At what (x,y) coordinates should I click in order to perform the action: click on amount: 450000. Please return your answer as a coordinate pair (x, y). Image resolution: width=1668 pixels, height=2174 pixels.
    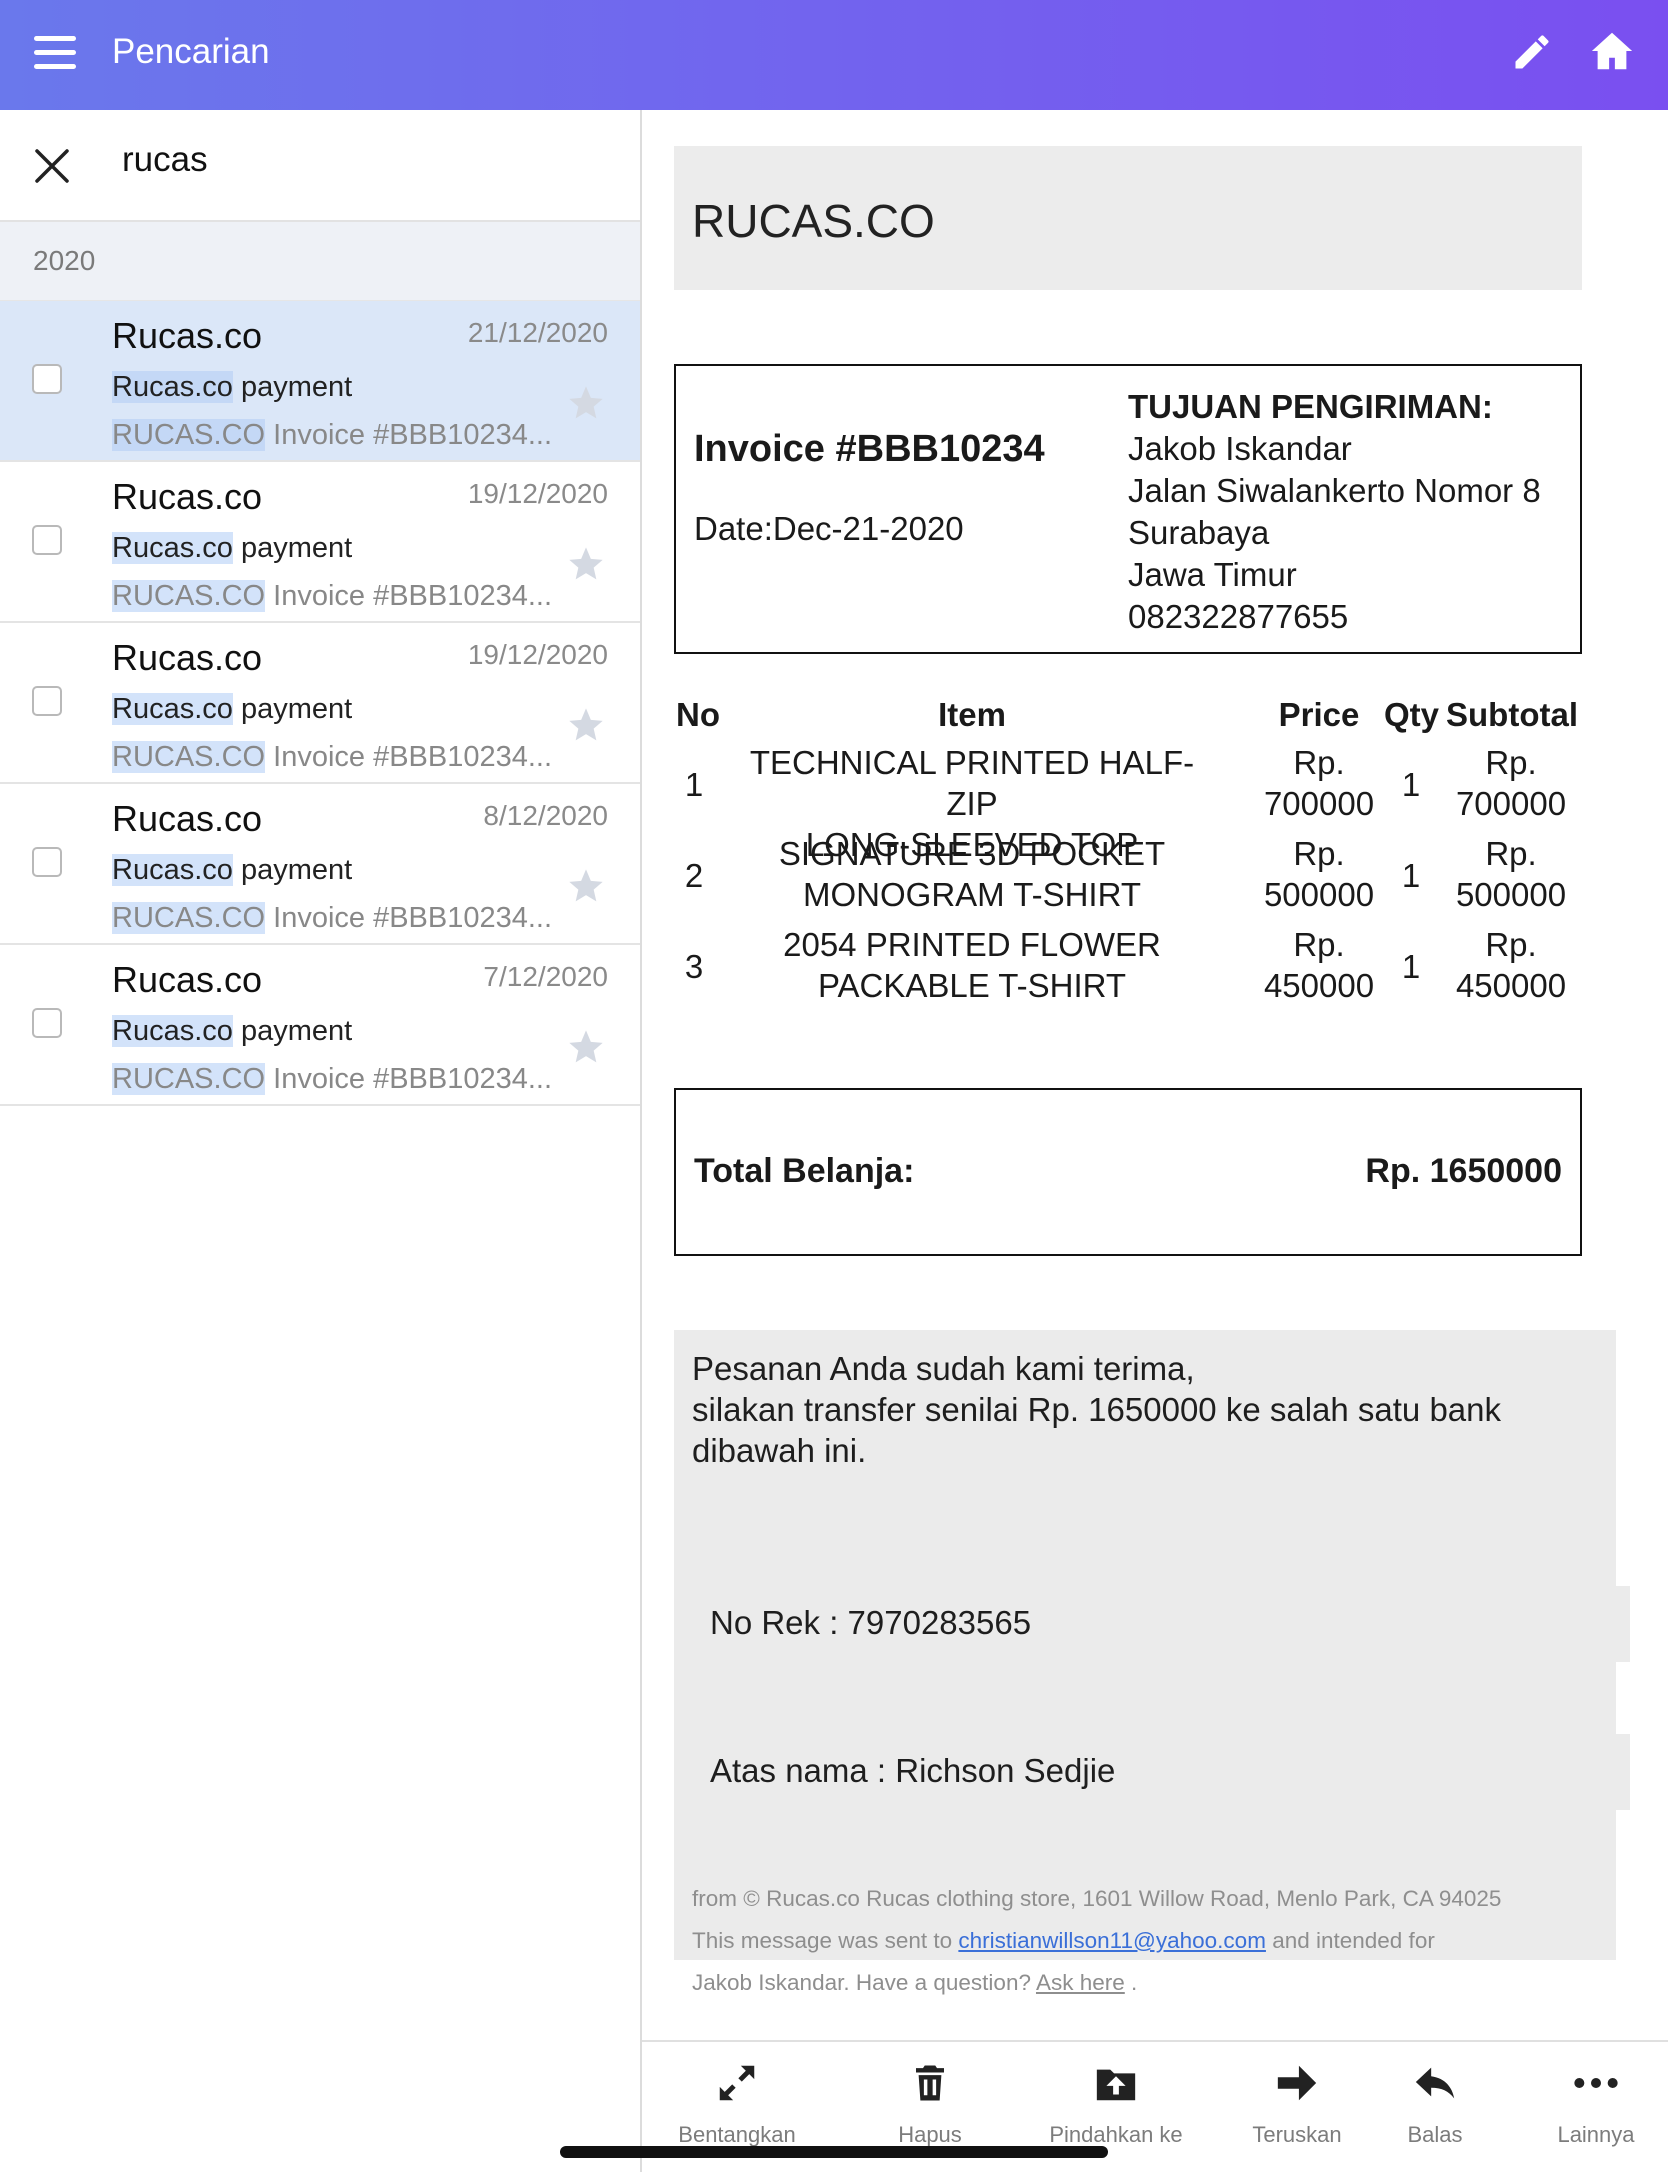
    Looking at the image, I should click on (1319, 985).